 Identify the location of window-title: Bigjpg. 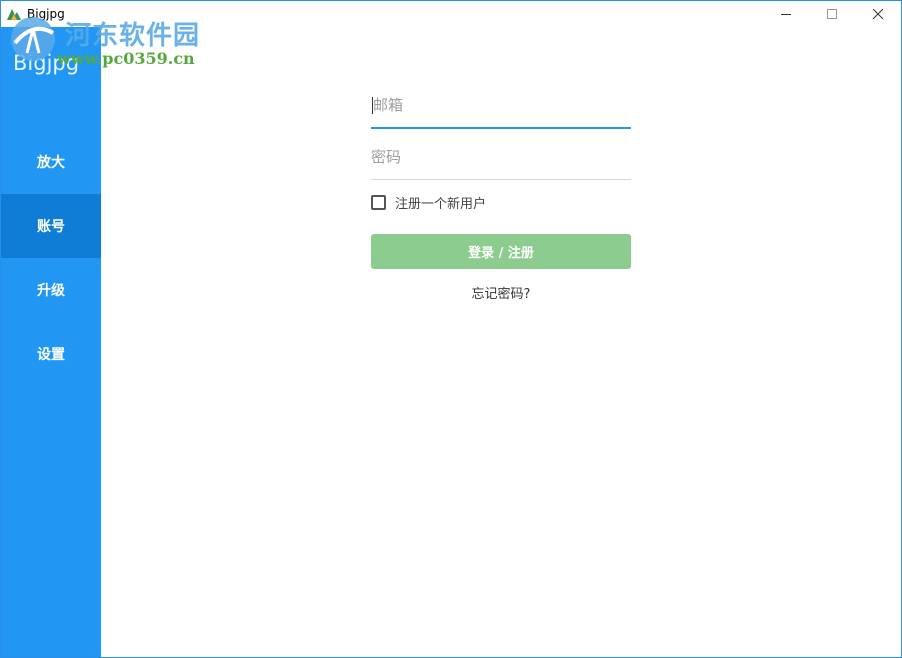
(46, 14).